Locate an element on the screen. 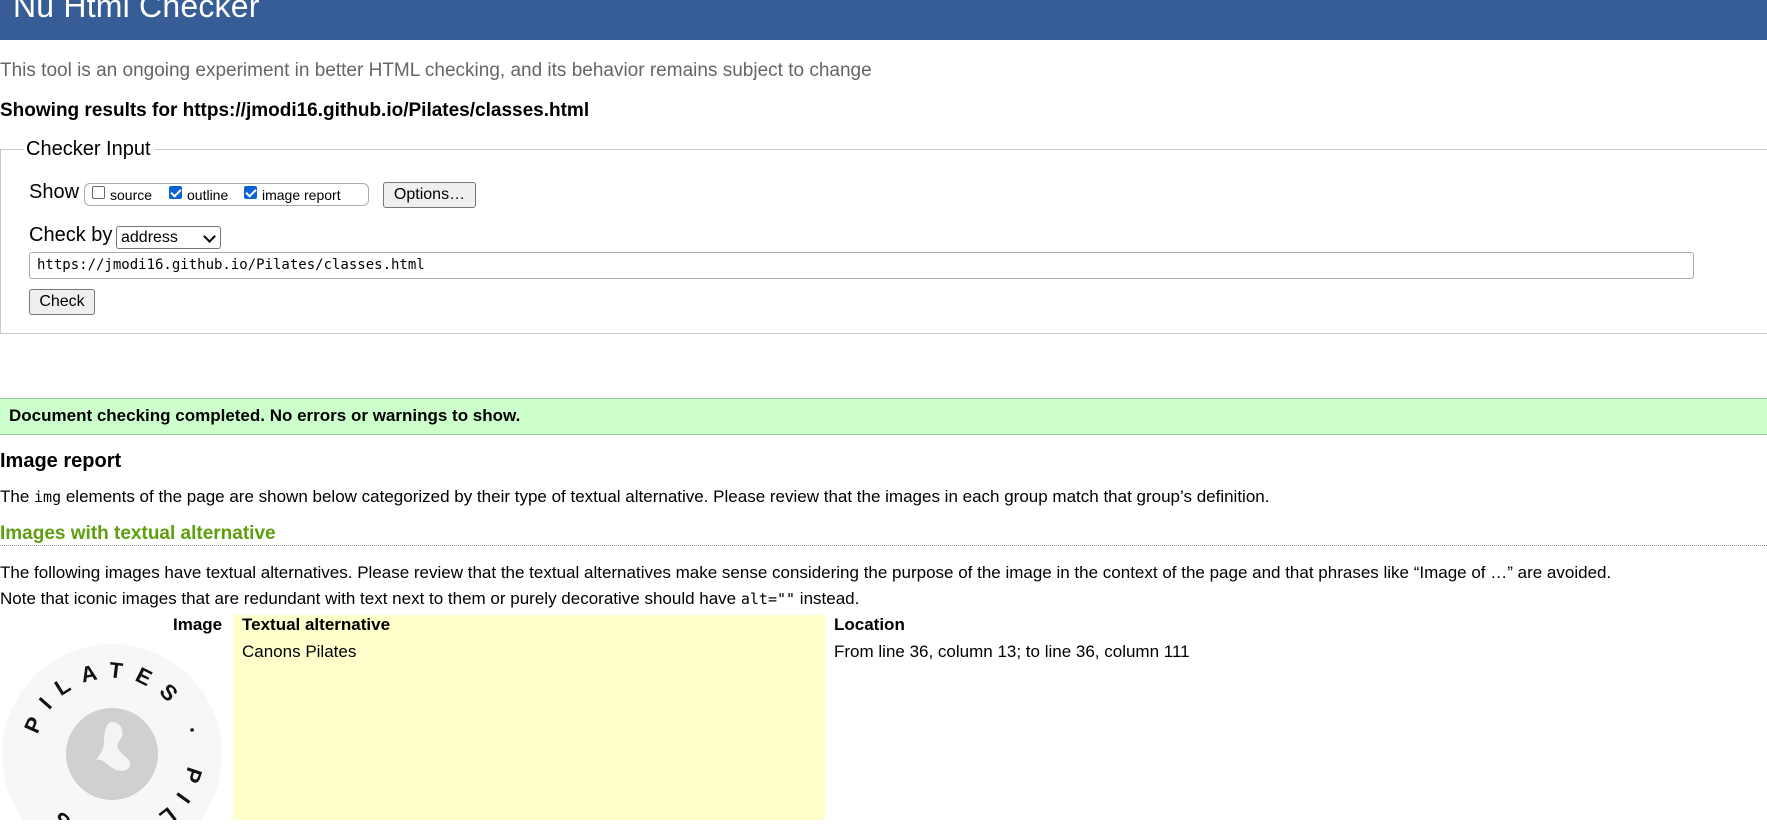  note-text-after: instead. is located at coordinates (827, 598).